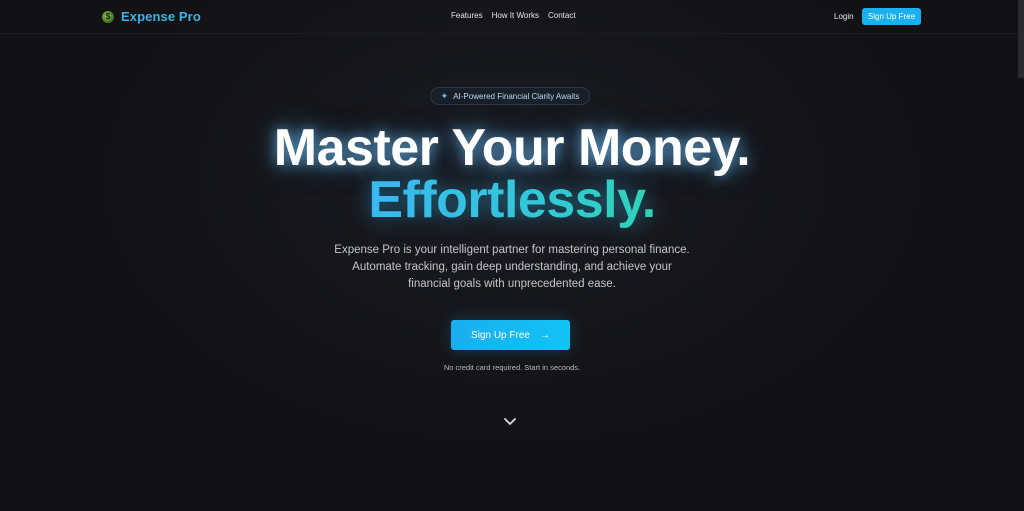 The height and width of the screenshot is (511, 1024). What do you see at coordinates (500, 335) in the screenshot?
I see `cta-label: Sign Up Free` at bounding box center [500, 335].